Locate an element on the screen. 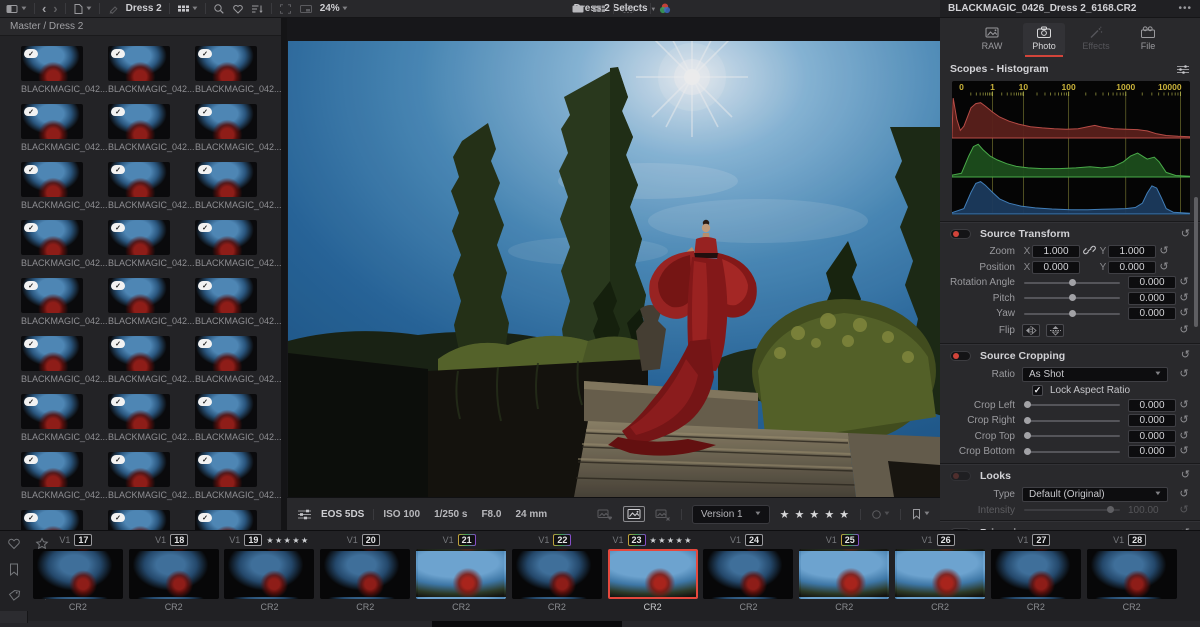  looks-toggle is located at coordinates (960, 475).